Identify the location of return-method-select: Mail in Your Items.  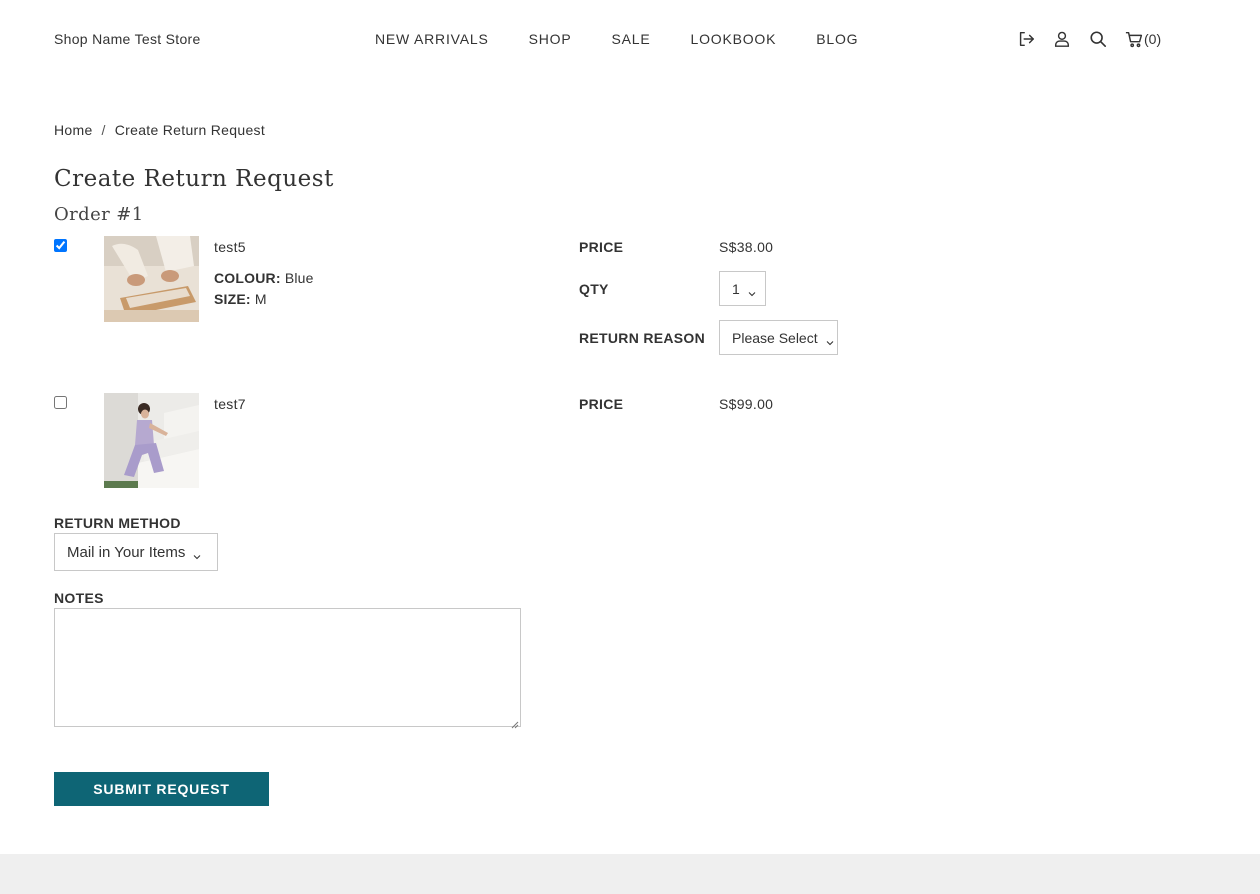
(136, 552).